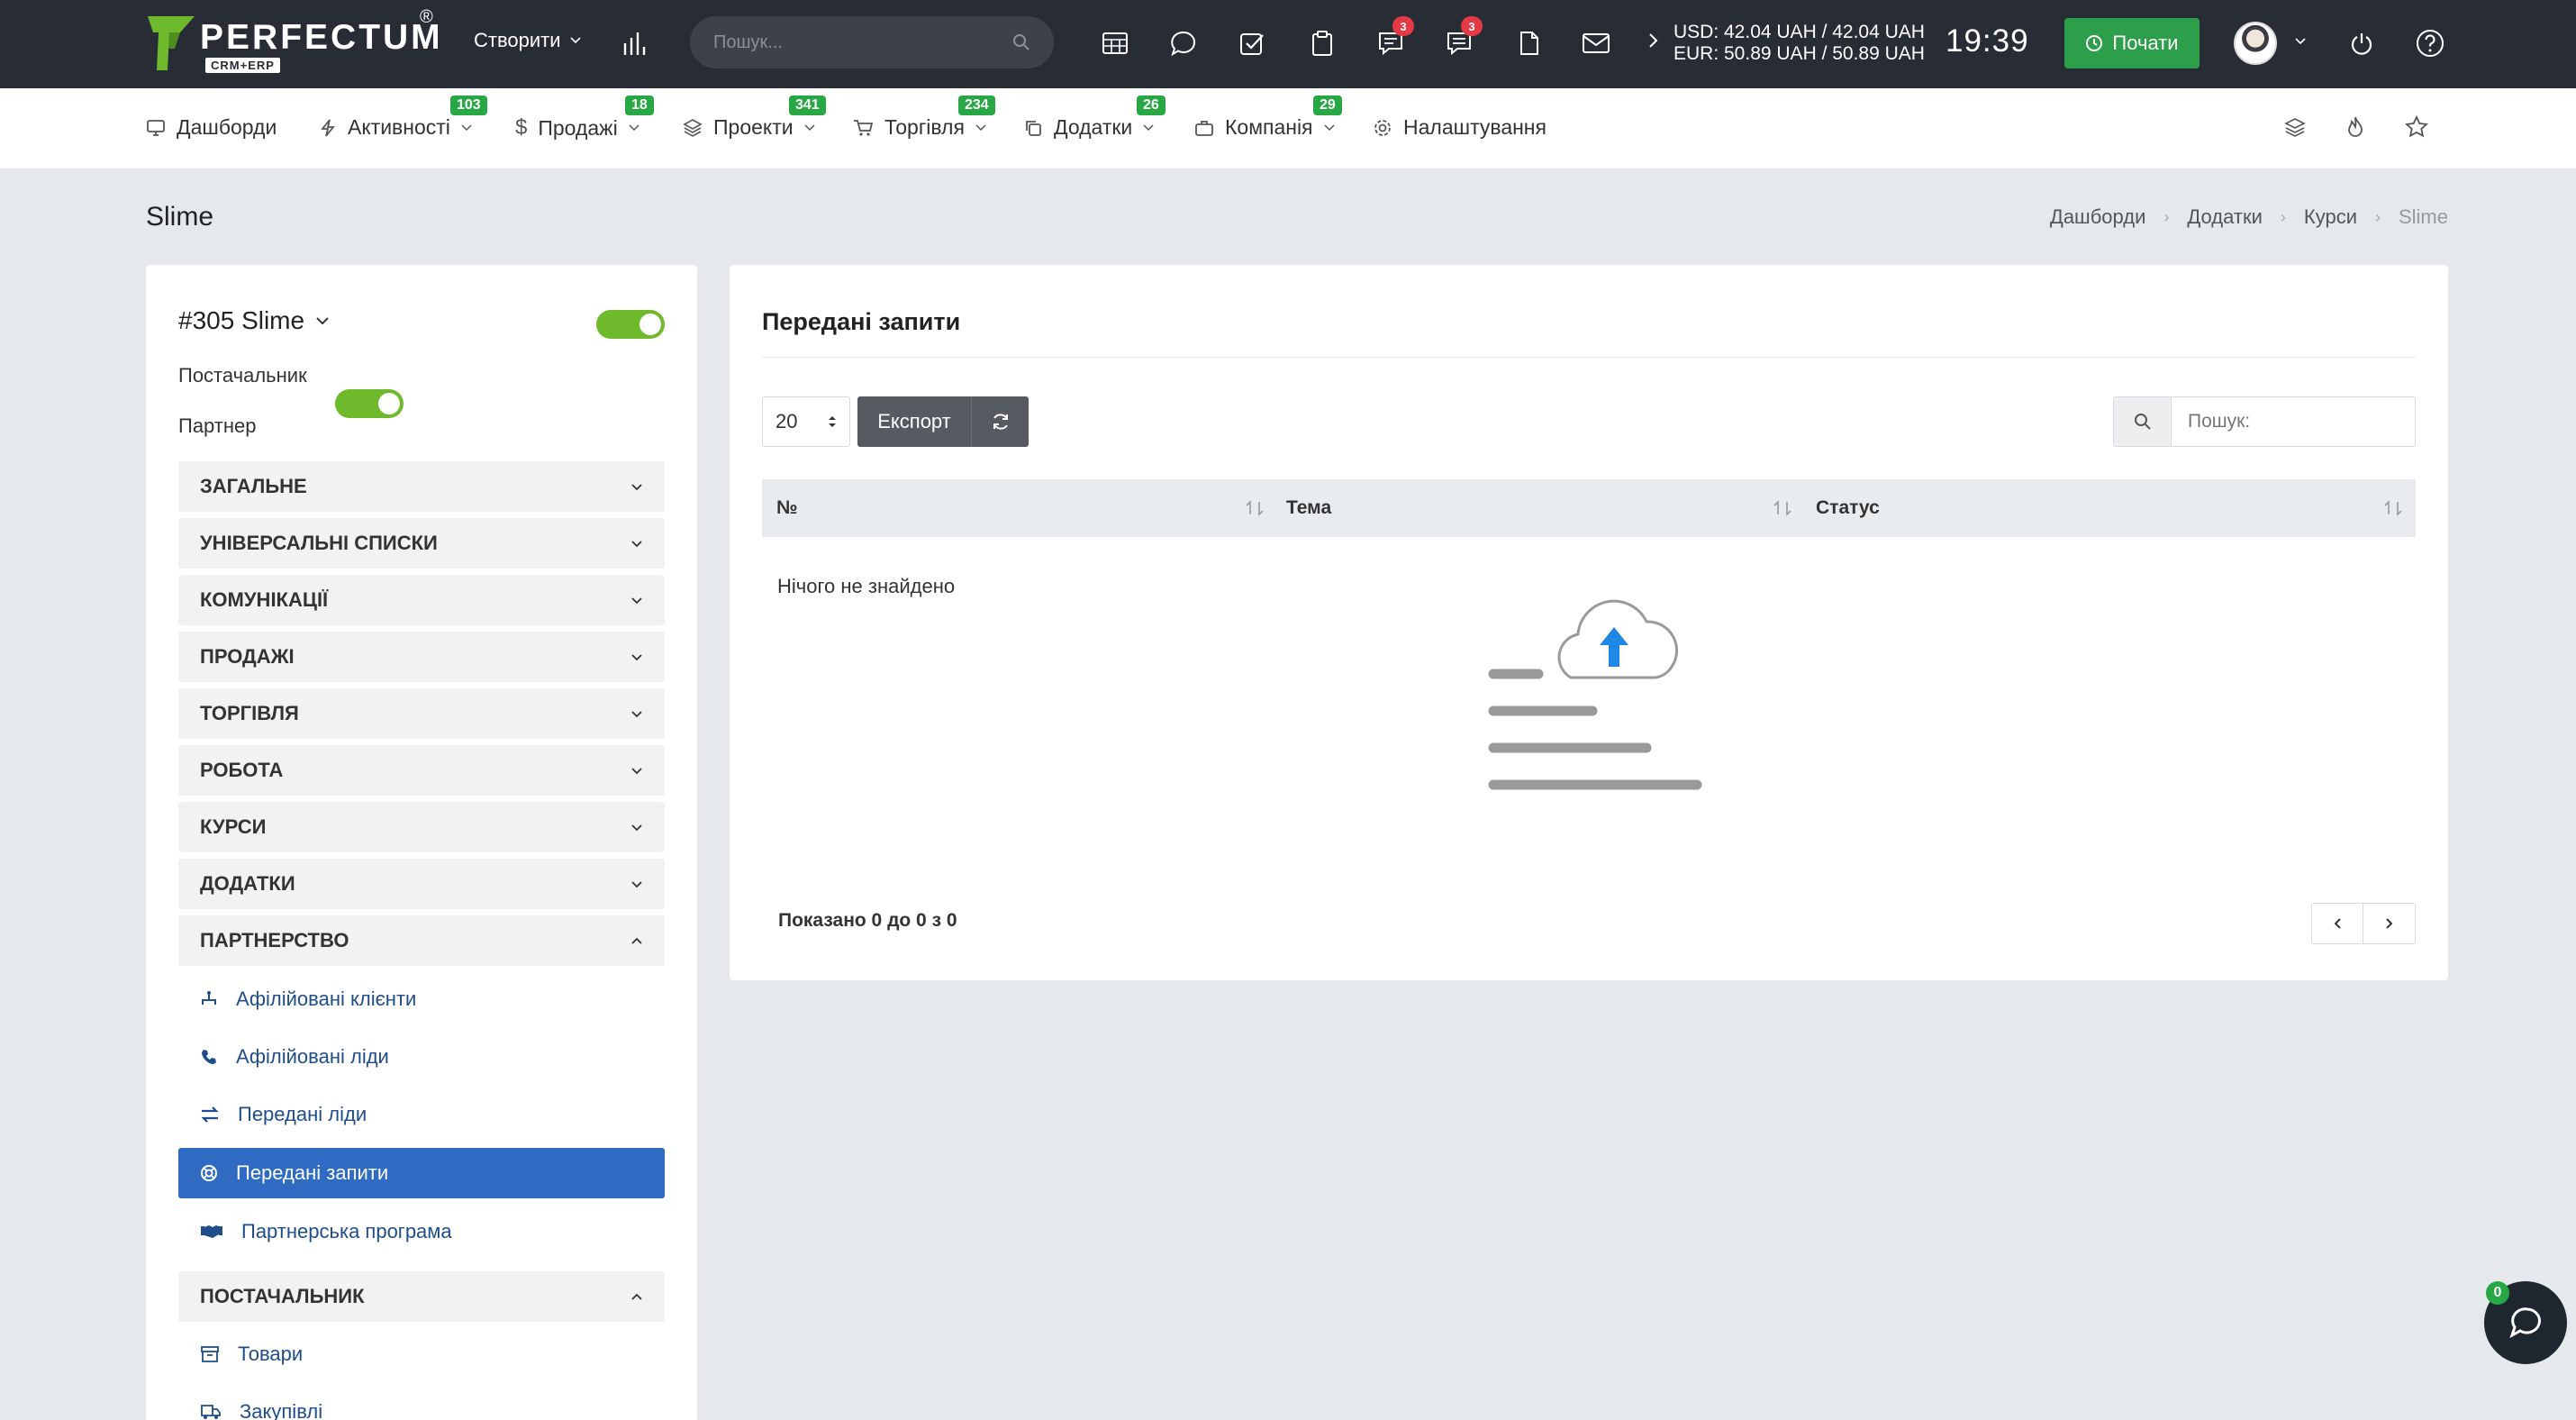 This screenshot has width=2576, height=1420. Describe the element at coordinates (862, 321) in the screenshot. I see `panel-title: Передані запити` at that location.